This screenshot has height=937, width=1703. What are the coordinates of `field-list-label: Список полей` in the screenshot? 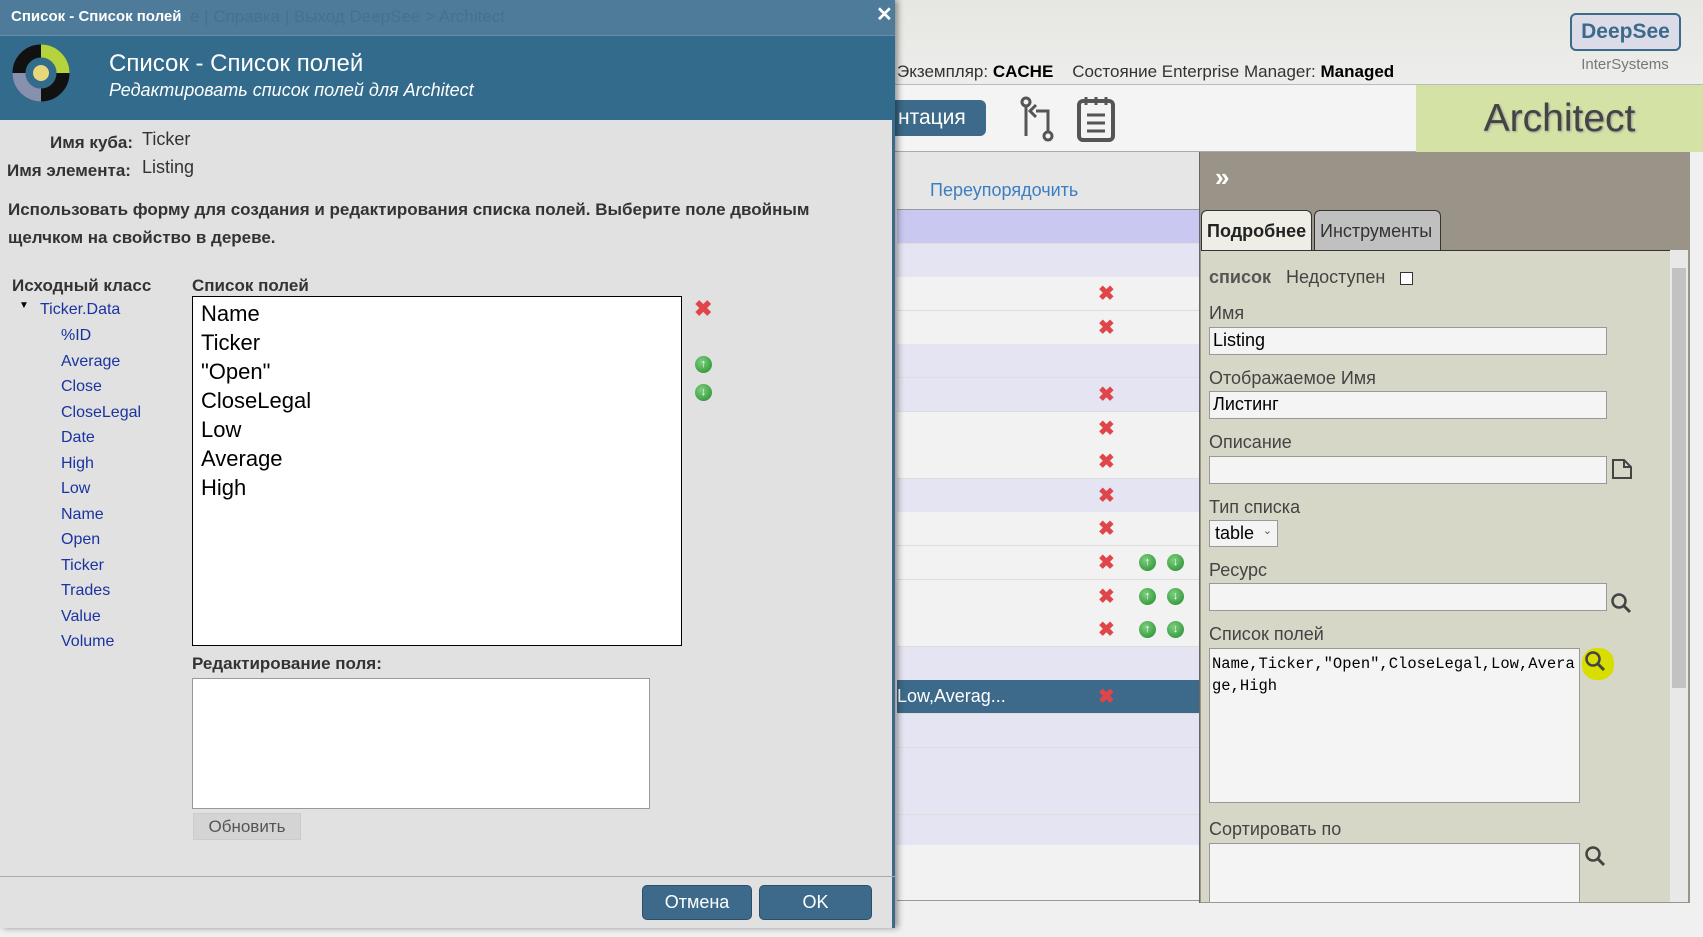 It's located at (1266, 634).